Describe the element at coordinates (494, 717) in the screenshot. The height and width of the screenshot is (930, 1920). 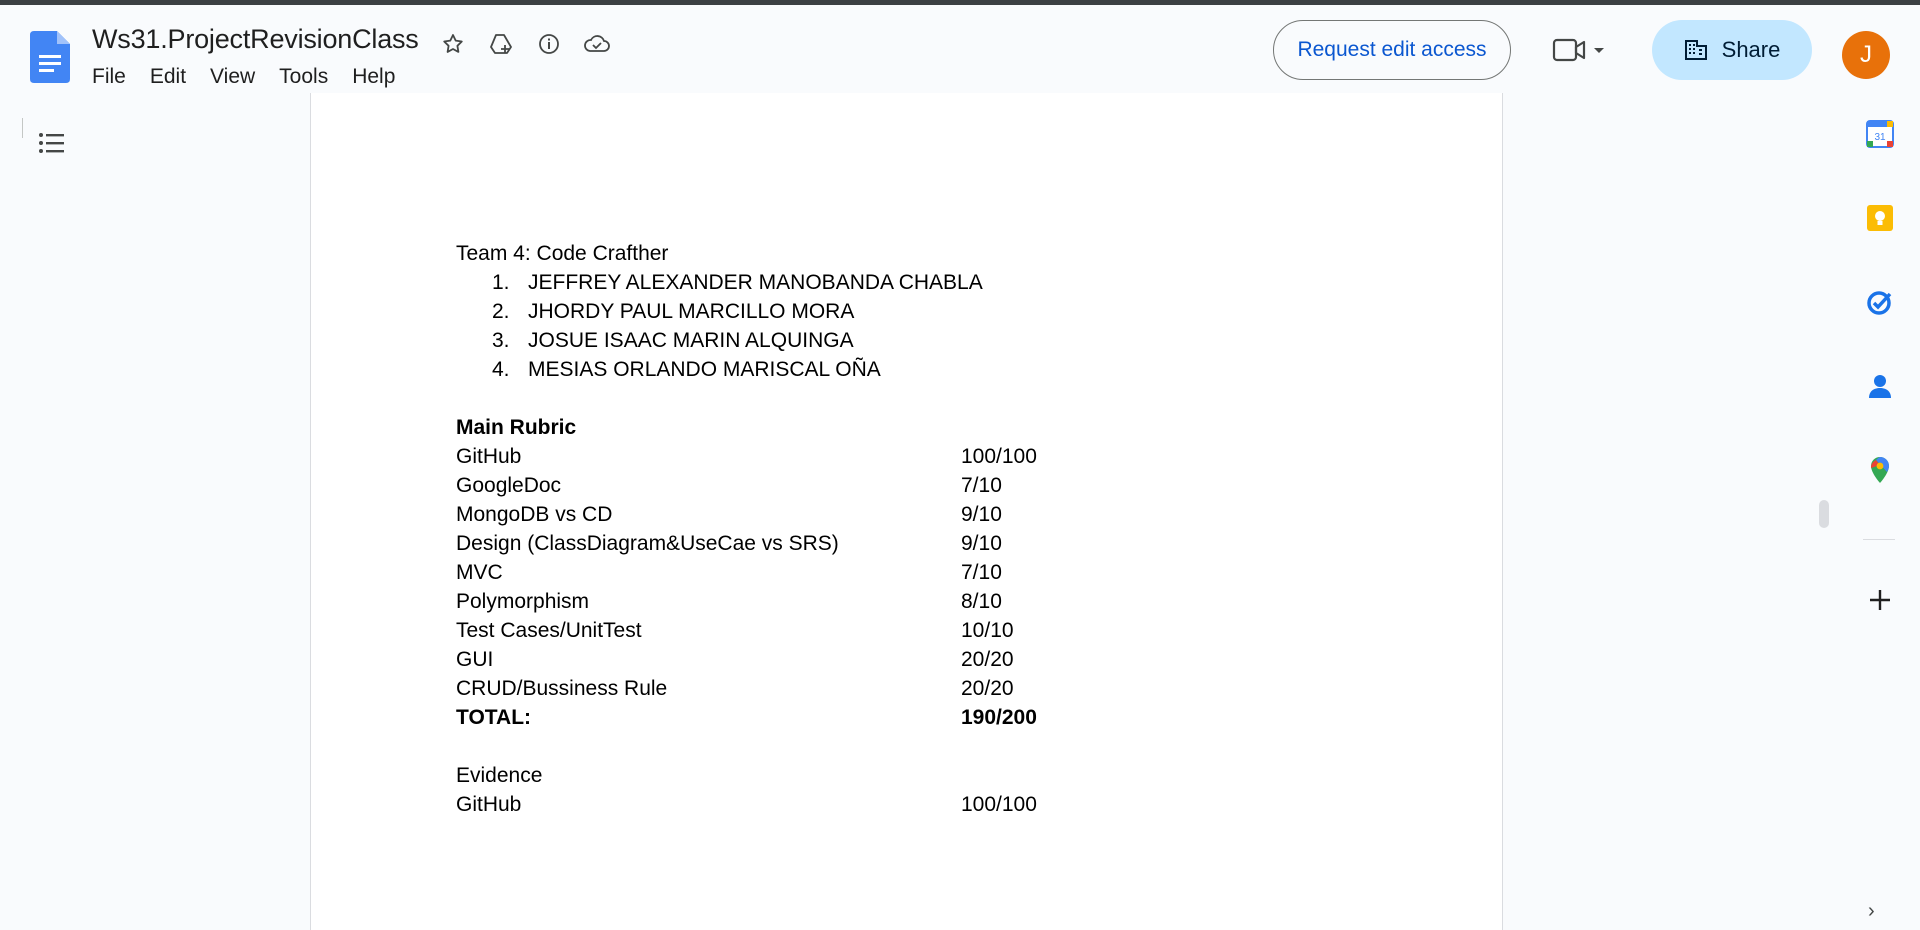
I see `total-label: TOTAL:` at that location.